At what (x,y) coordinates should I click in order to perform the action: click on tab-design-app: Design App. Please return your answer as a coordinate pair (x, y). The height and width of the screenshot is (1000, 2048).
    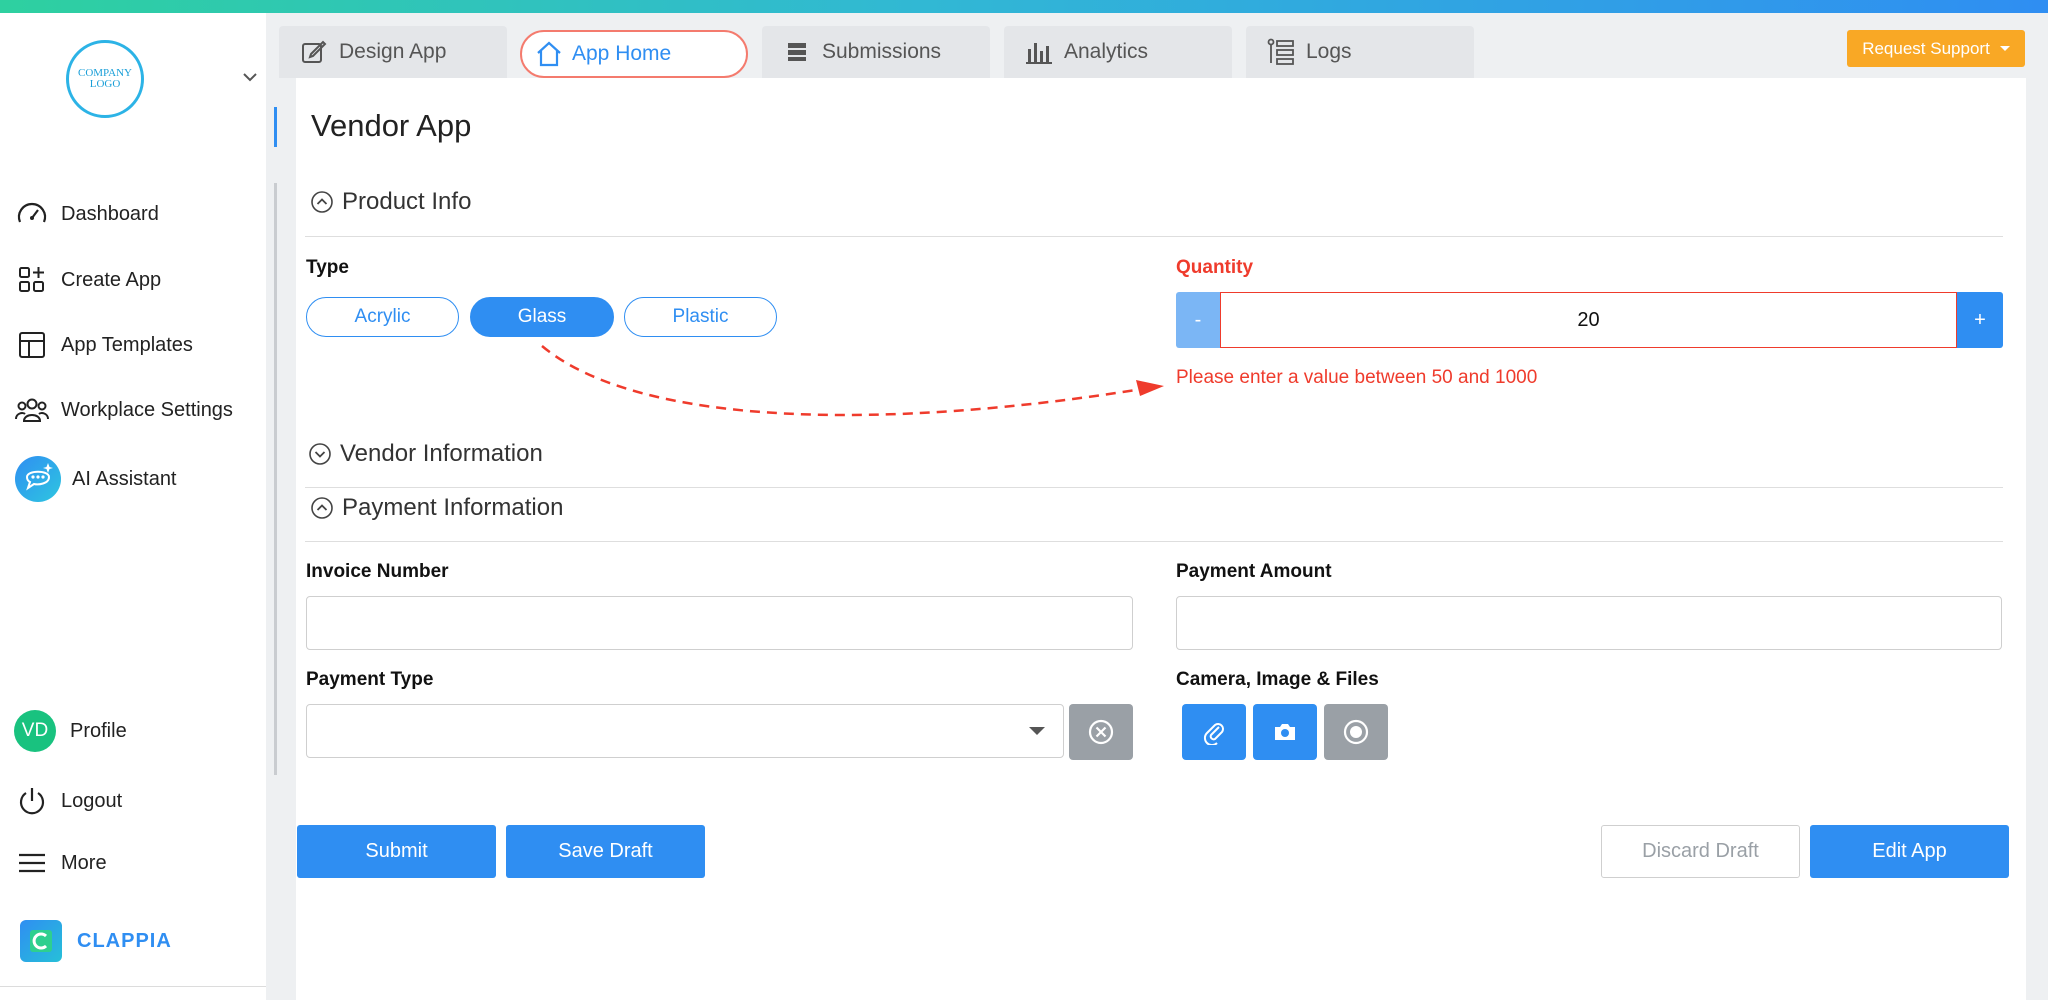
    Looking at the image, I should click on (393, 52).